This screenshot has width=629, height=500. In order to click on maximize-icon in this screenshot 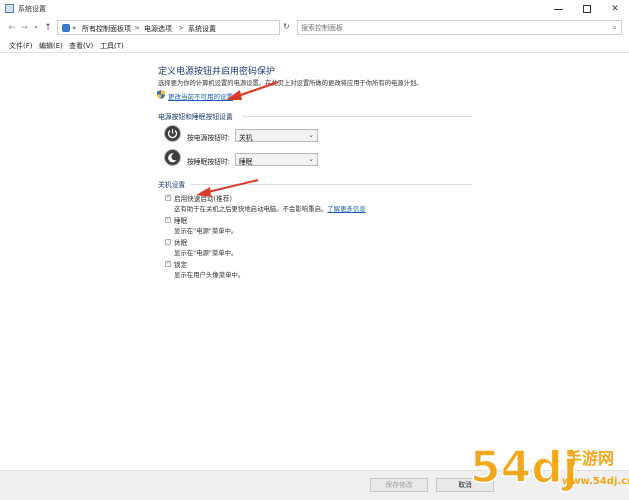, I will do `click(587, 9)`.